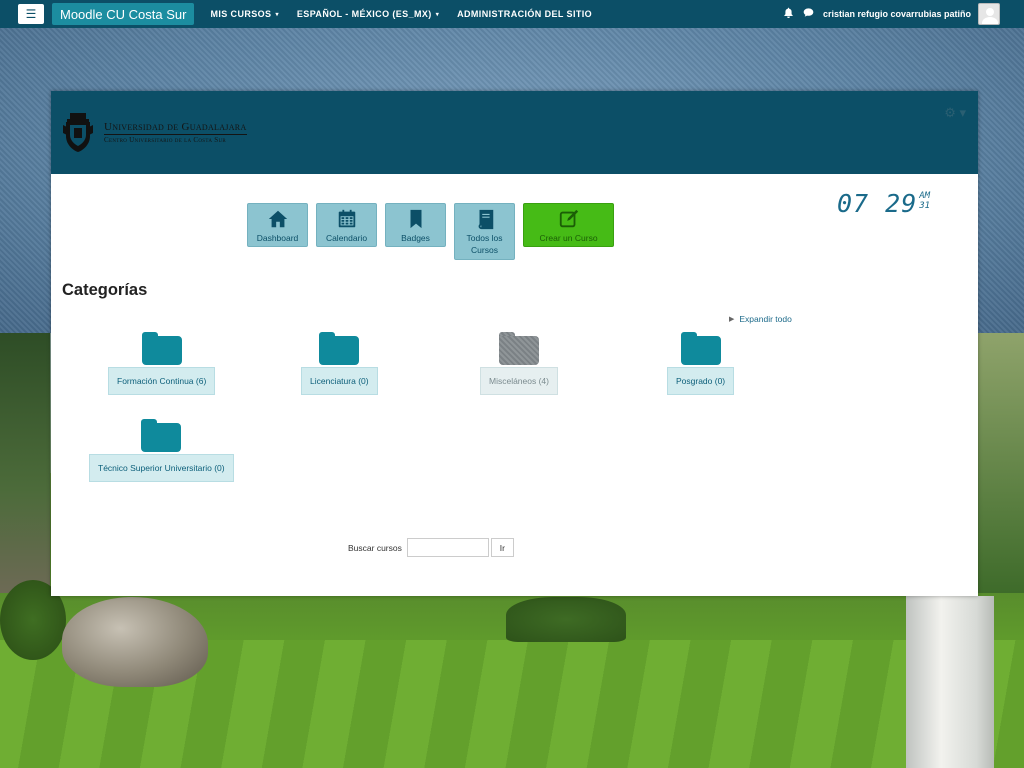  I want to click on course-search: Buscar cursos Ir, so click(431, 547).